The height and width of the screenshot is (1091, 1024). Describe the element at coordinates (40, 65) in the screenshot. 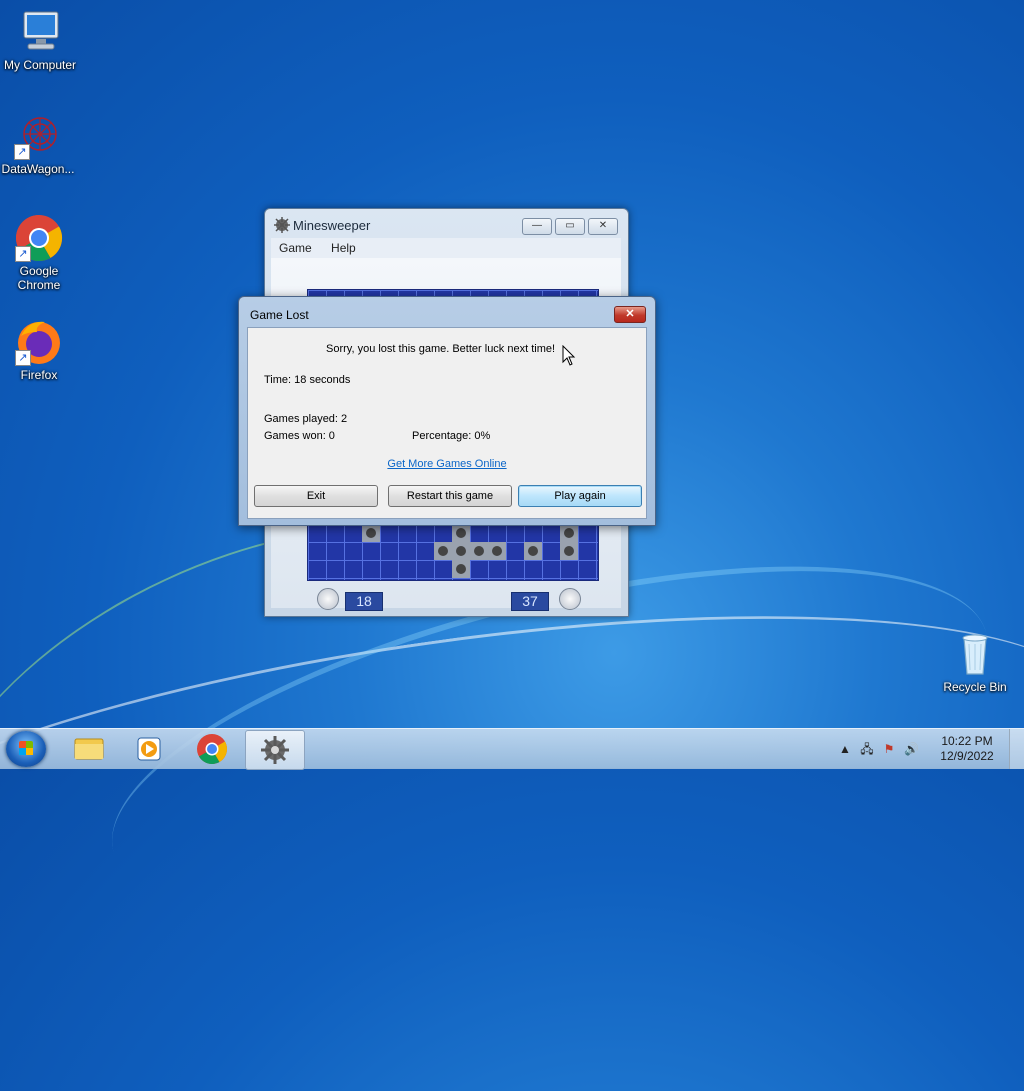

I see `desktop-icon-label: My Computer` at that location.